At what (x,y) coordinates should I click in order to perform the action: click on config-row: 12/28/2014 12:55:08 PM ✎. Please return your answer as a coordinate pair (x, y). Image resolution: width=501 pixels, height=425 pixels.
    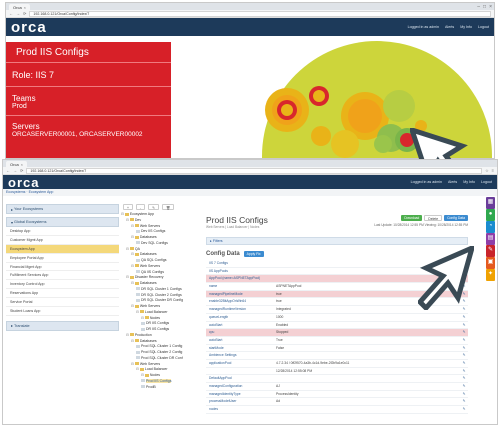
    Looking at the image, I should click on (337, 372).